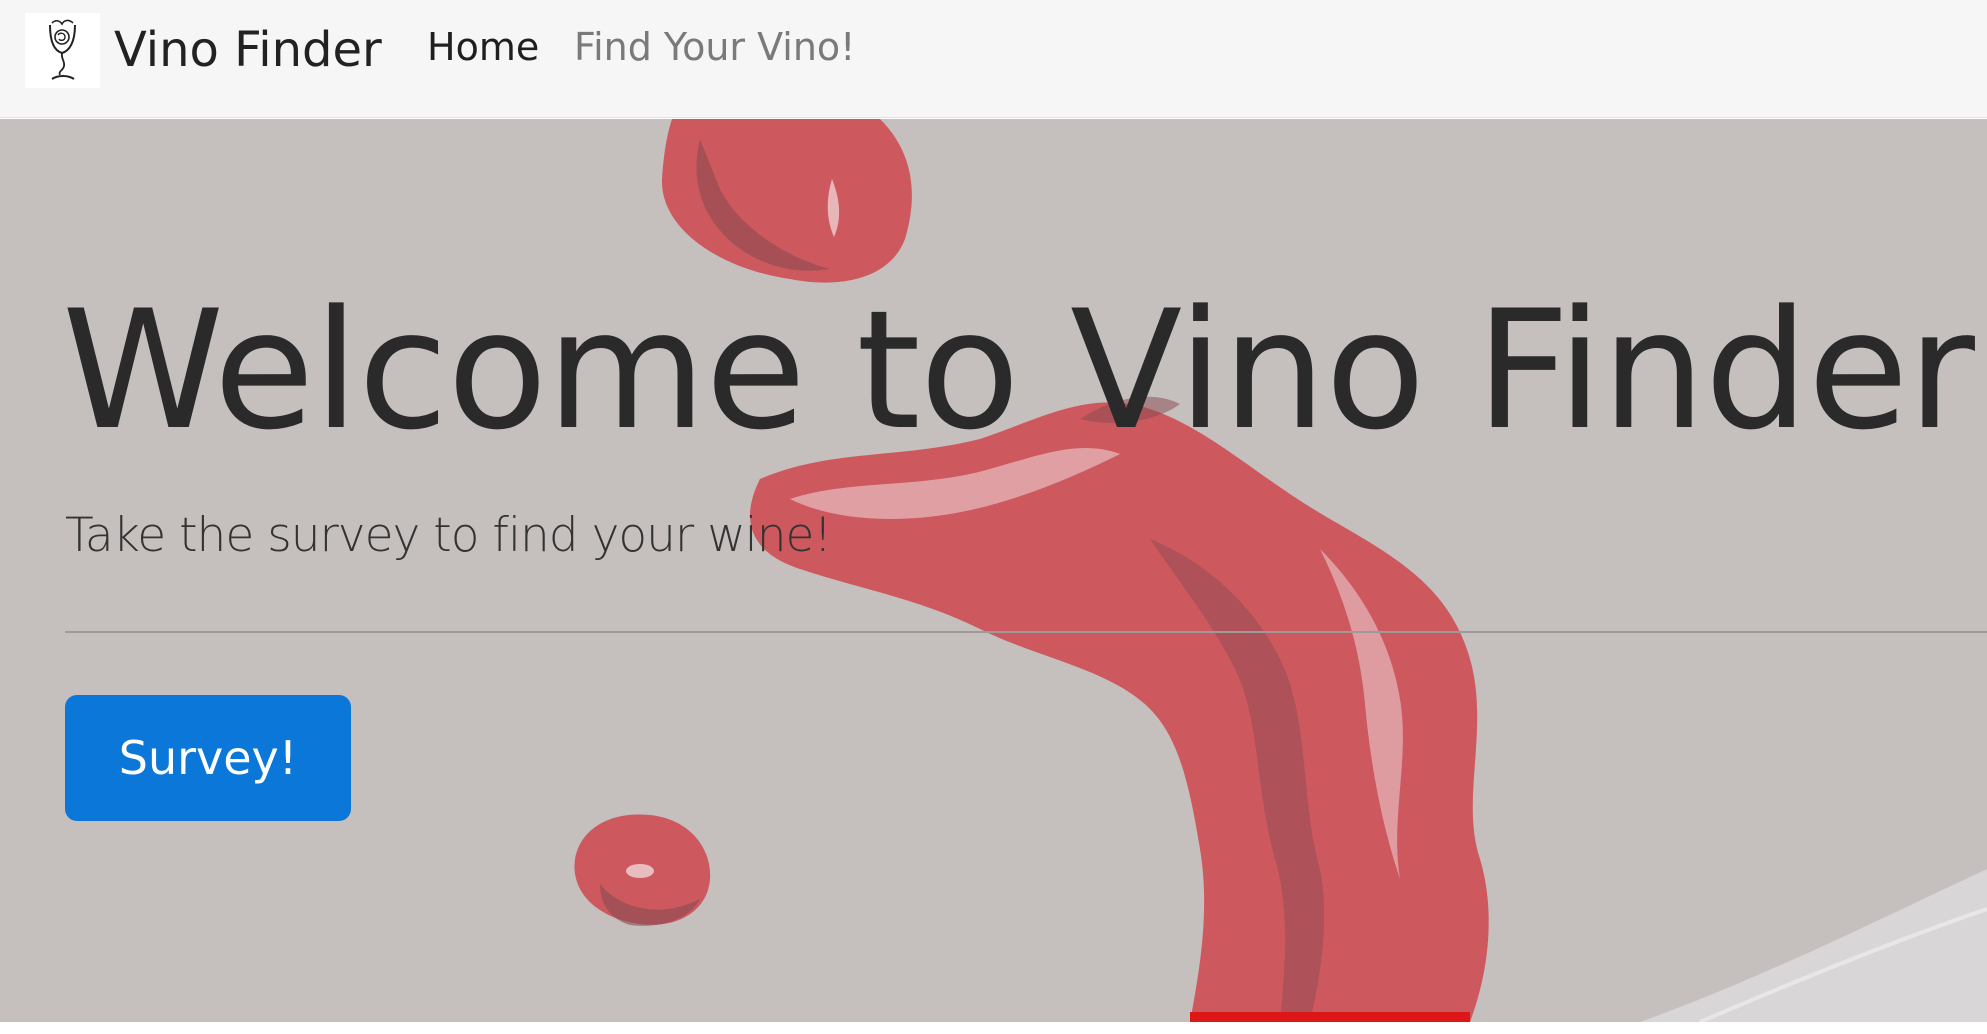  Describe the element at coordinates (1026, 632) in the screenshot. I see `hero-divider` at that location.